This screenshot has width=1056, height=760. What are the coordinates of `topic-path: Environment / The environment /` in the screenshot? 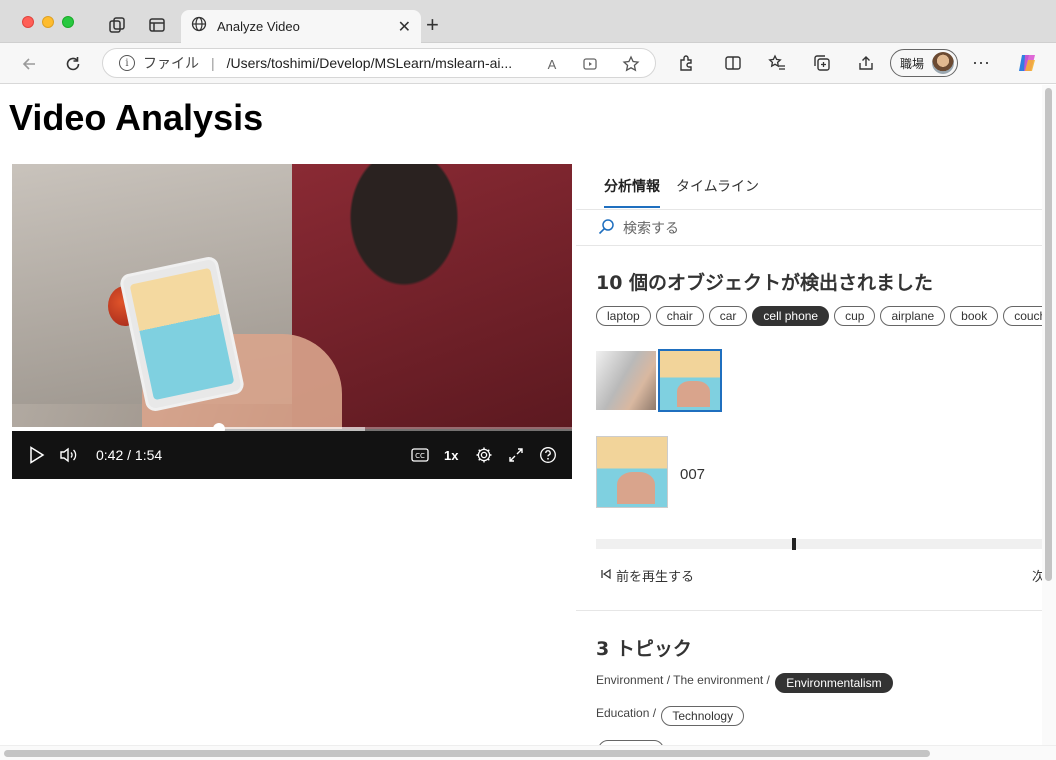 It's located at (685, 680).